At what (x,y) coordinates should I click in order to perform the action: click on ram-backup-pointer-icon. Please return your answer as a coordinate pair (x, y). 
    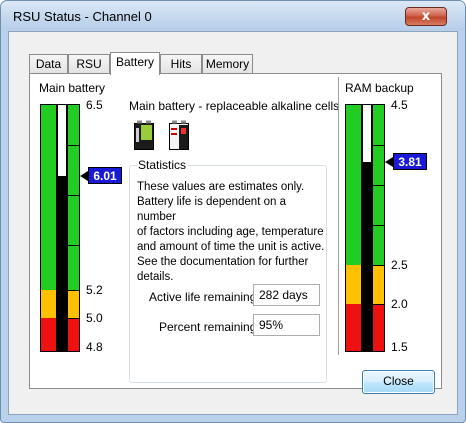
    Looking at the image, I should click on (389, 162).